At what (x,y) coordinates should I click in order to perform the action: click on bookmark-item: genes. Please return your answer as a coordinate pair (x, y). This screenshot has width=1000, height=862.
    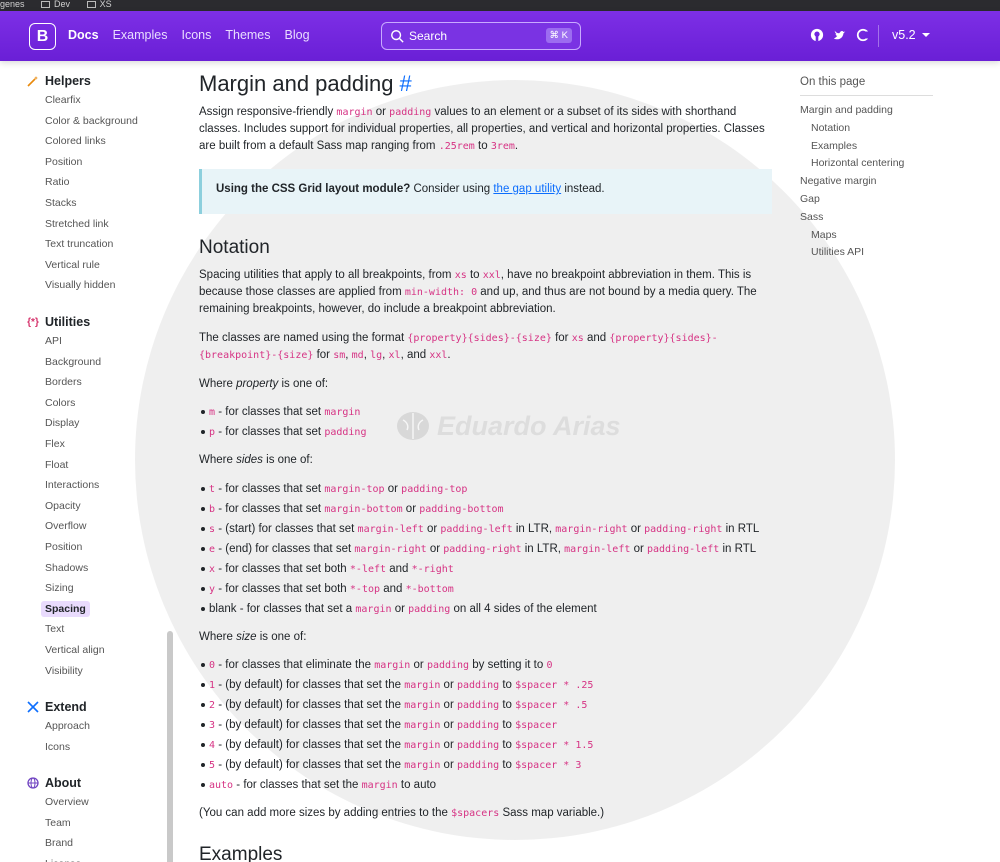
    Looking at the image, I should click on (12, 4).